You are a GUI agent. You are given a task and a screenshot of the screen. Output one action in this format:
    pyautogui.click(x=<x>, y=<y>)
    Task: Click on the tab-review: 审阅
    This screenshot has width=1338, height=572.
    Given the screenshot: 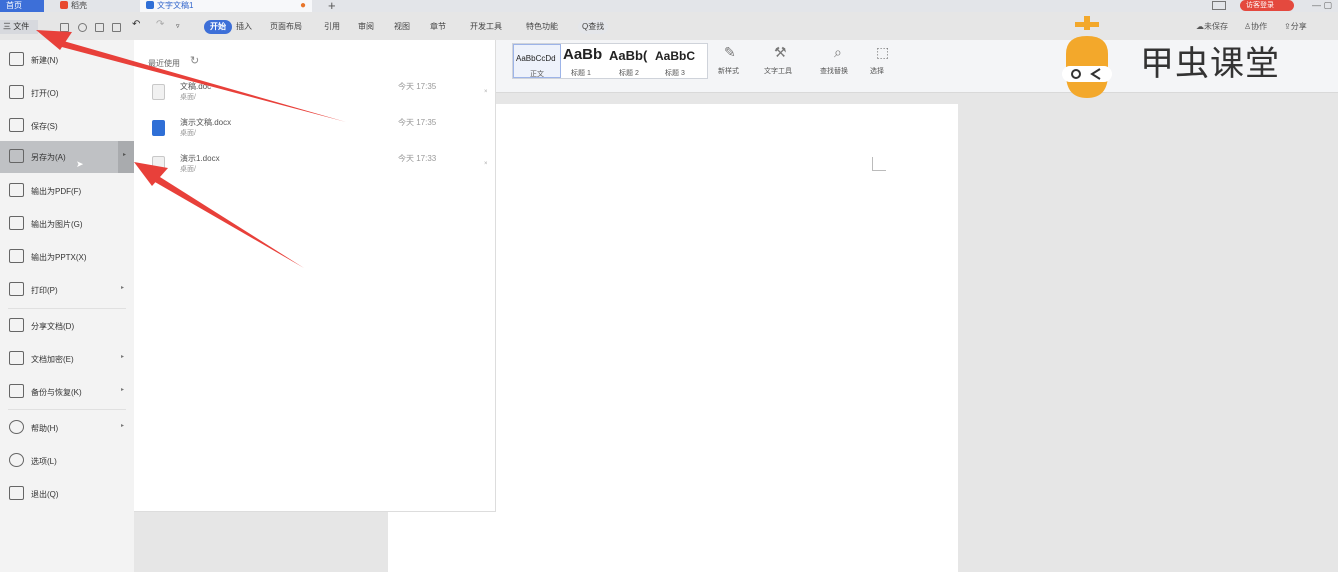 What is the action you would take?
    pyautogui.click(x=366, y=27)
    